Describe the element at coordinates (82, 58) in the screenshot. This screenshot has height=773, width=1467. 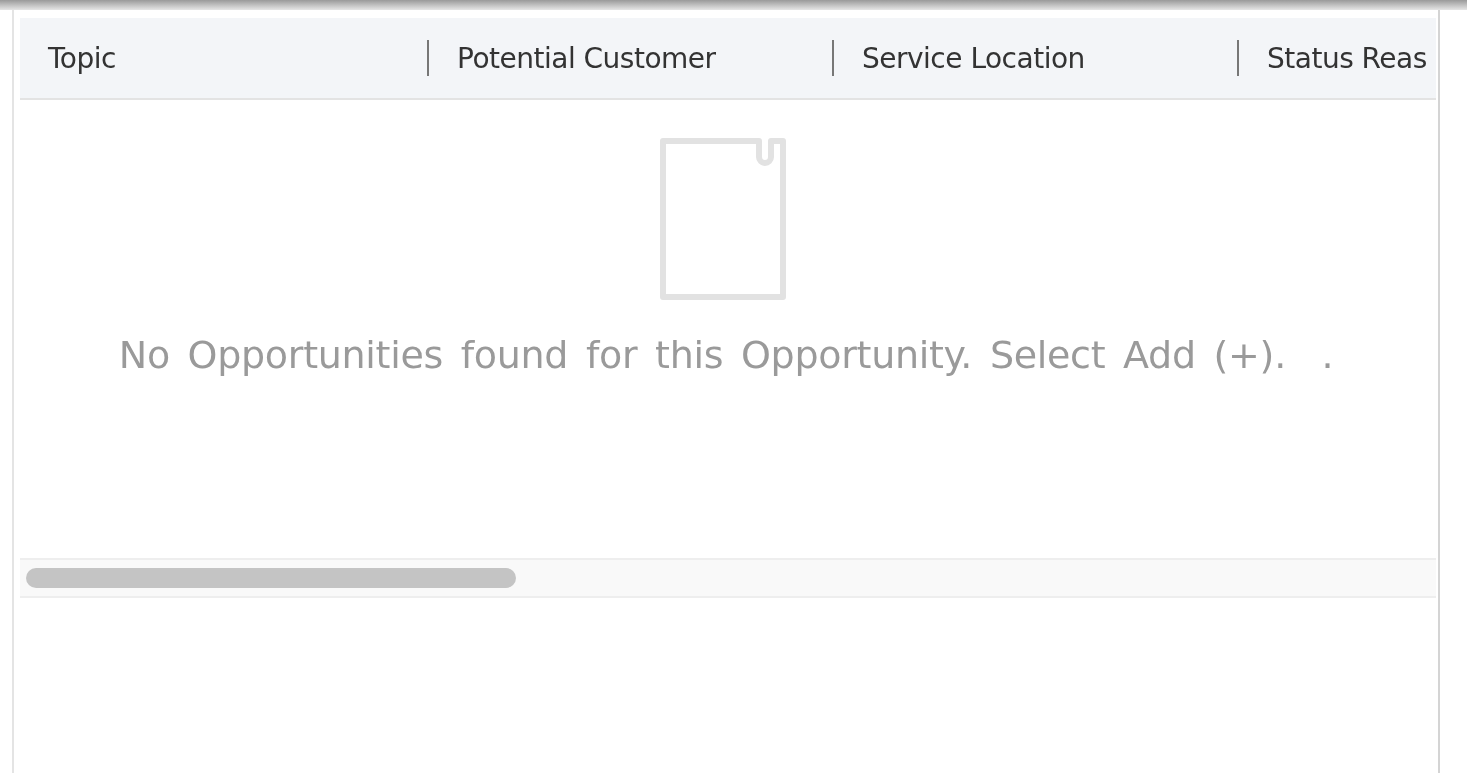
I see `column-header: Topic` at that location.